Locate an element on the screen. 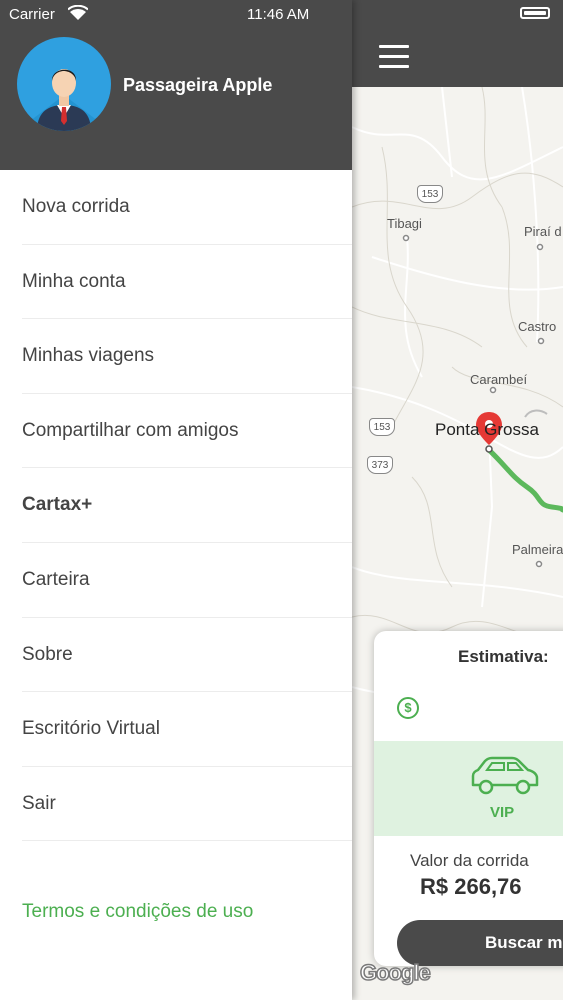 This screenshot has height=1000, width=563. drawer-header: Carrier 11:46 AM Passageira Apple is located at coordinates (176, 85).